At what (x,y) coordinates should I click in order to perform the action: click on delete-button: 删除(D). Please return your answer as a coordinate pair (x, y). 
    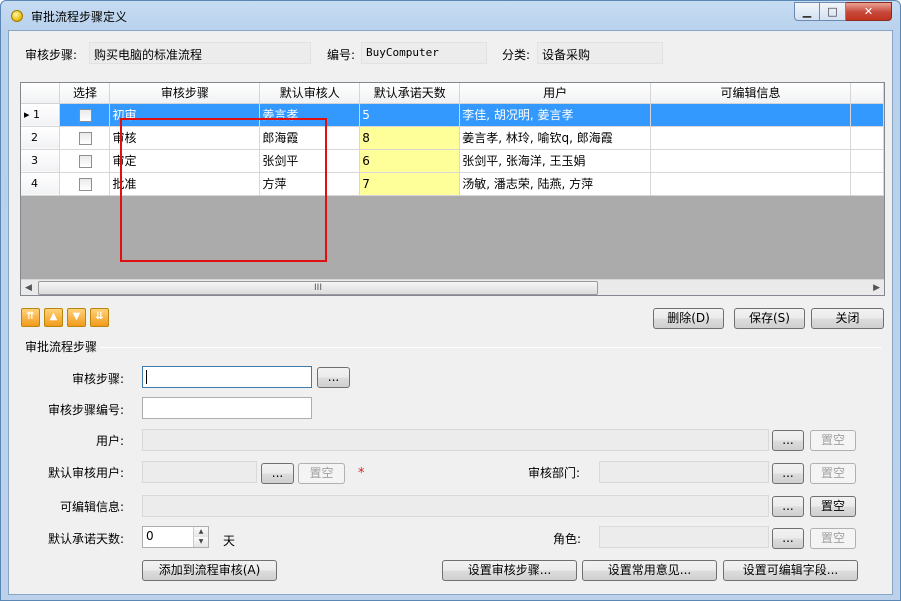
    Looking at the image, I should click on (688, 318).